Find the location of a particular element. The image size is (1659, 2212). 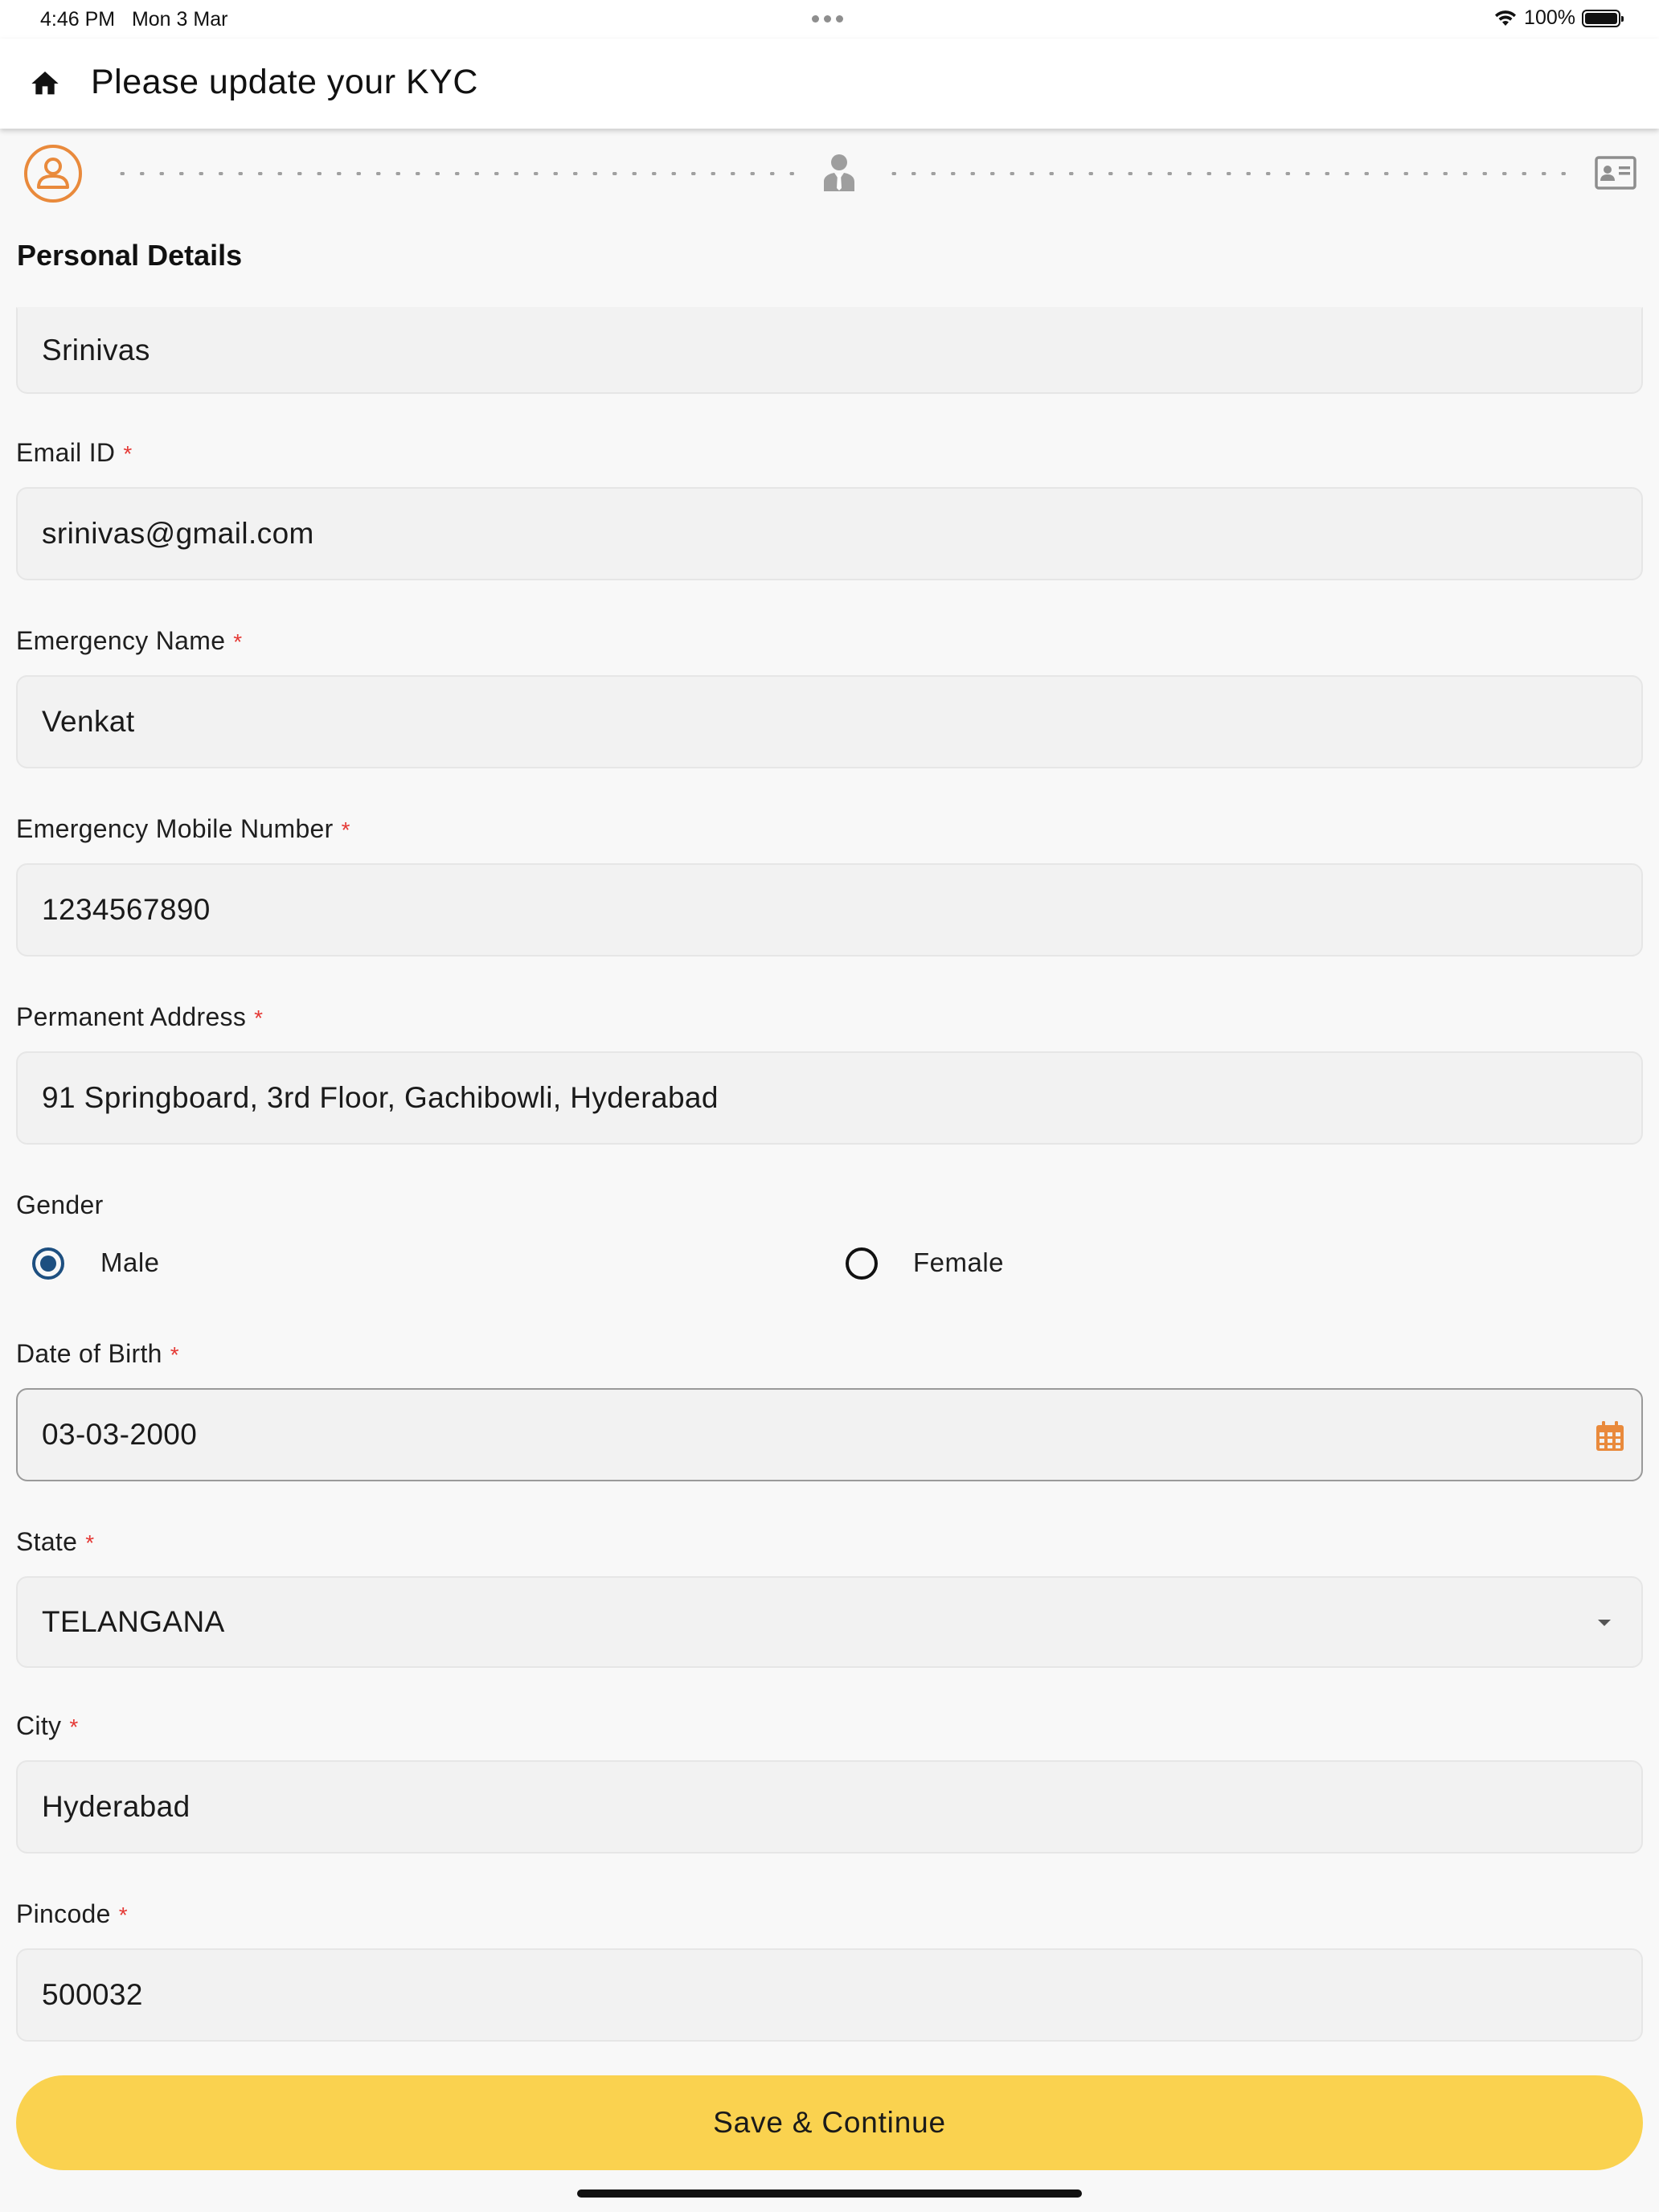

state-value: TELANGANA is located at coordinates (133, 1621).